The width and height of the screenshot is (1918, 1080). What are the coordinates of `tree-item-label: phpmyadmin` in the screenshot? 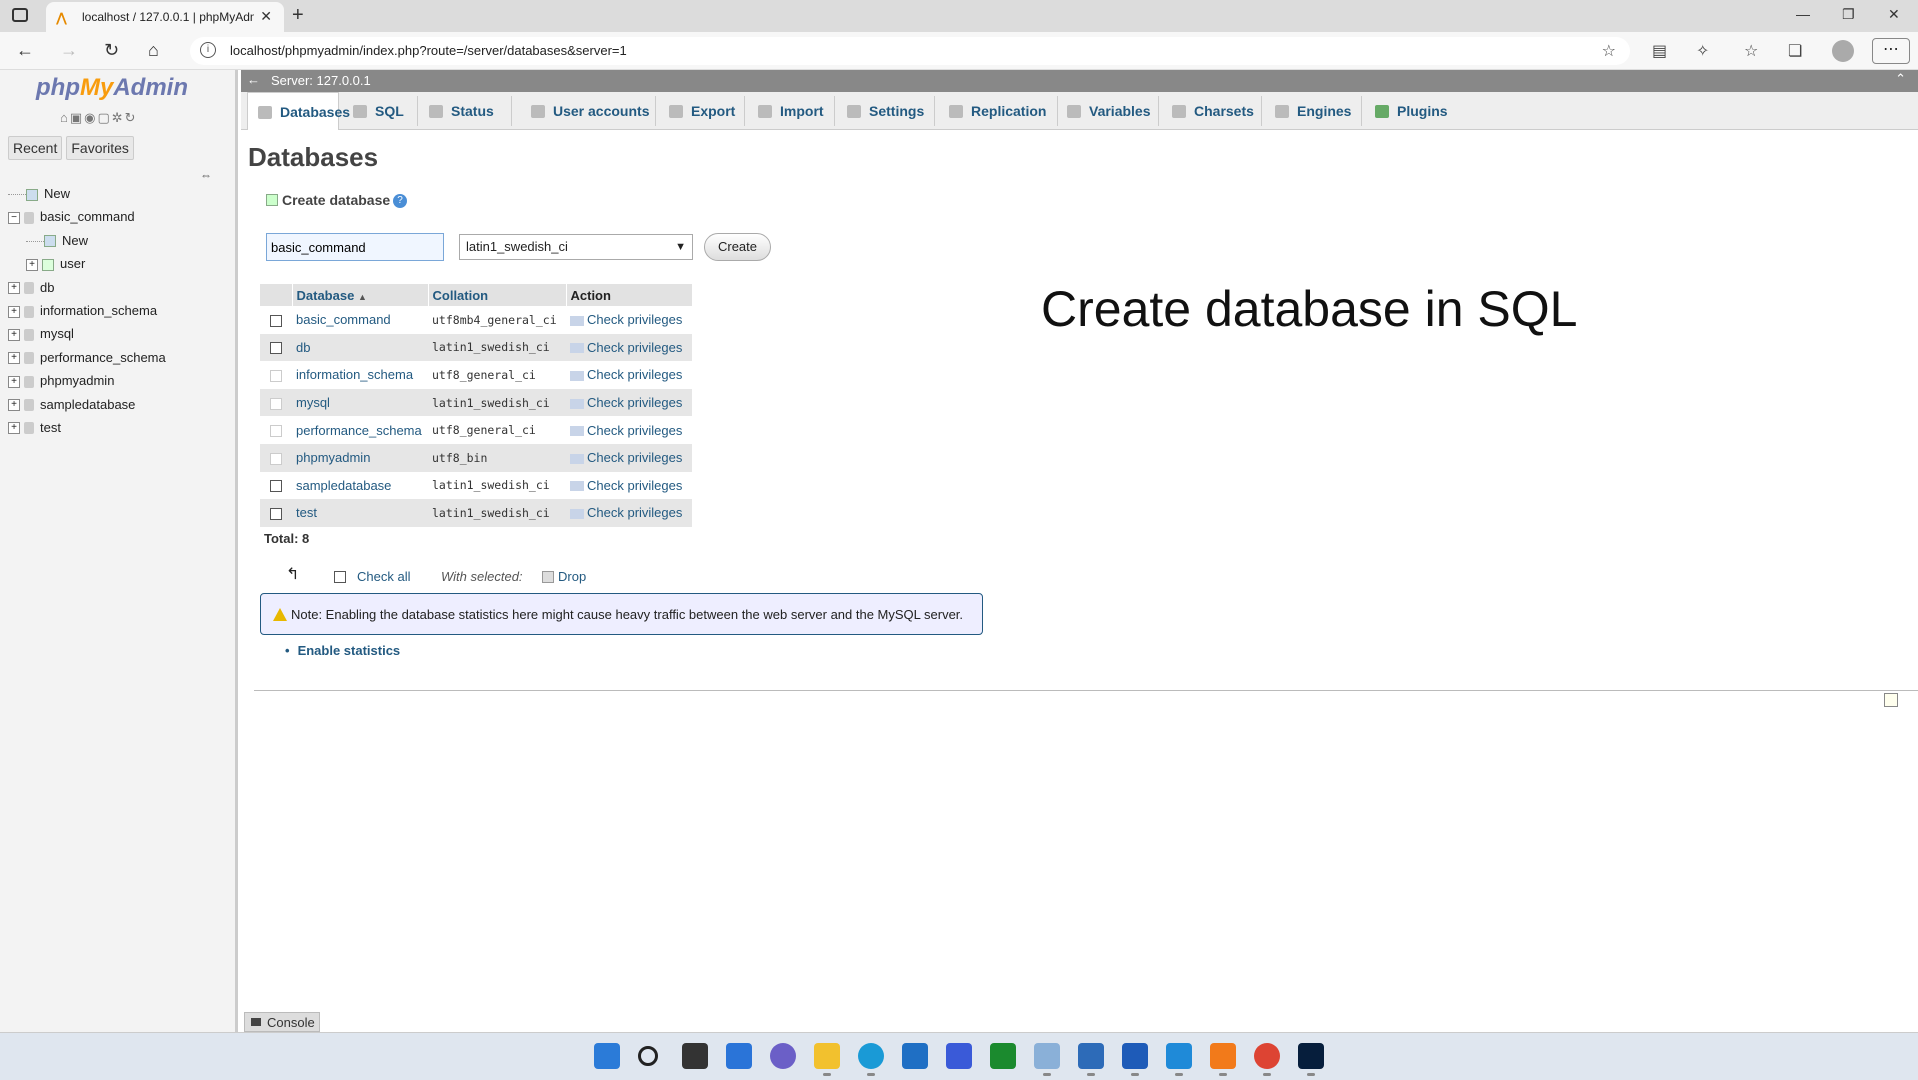 It's located at (77, 380).